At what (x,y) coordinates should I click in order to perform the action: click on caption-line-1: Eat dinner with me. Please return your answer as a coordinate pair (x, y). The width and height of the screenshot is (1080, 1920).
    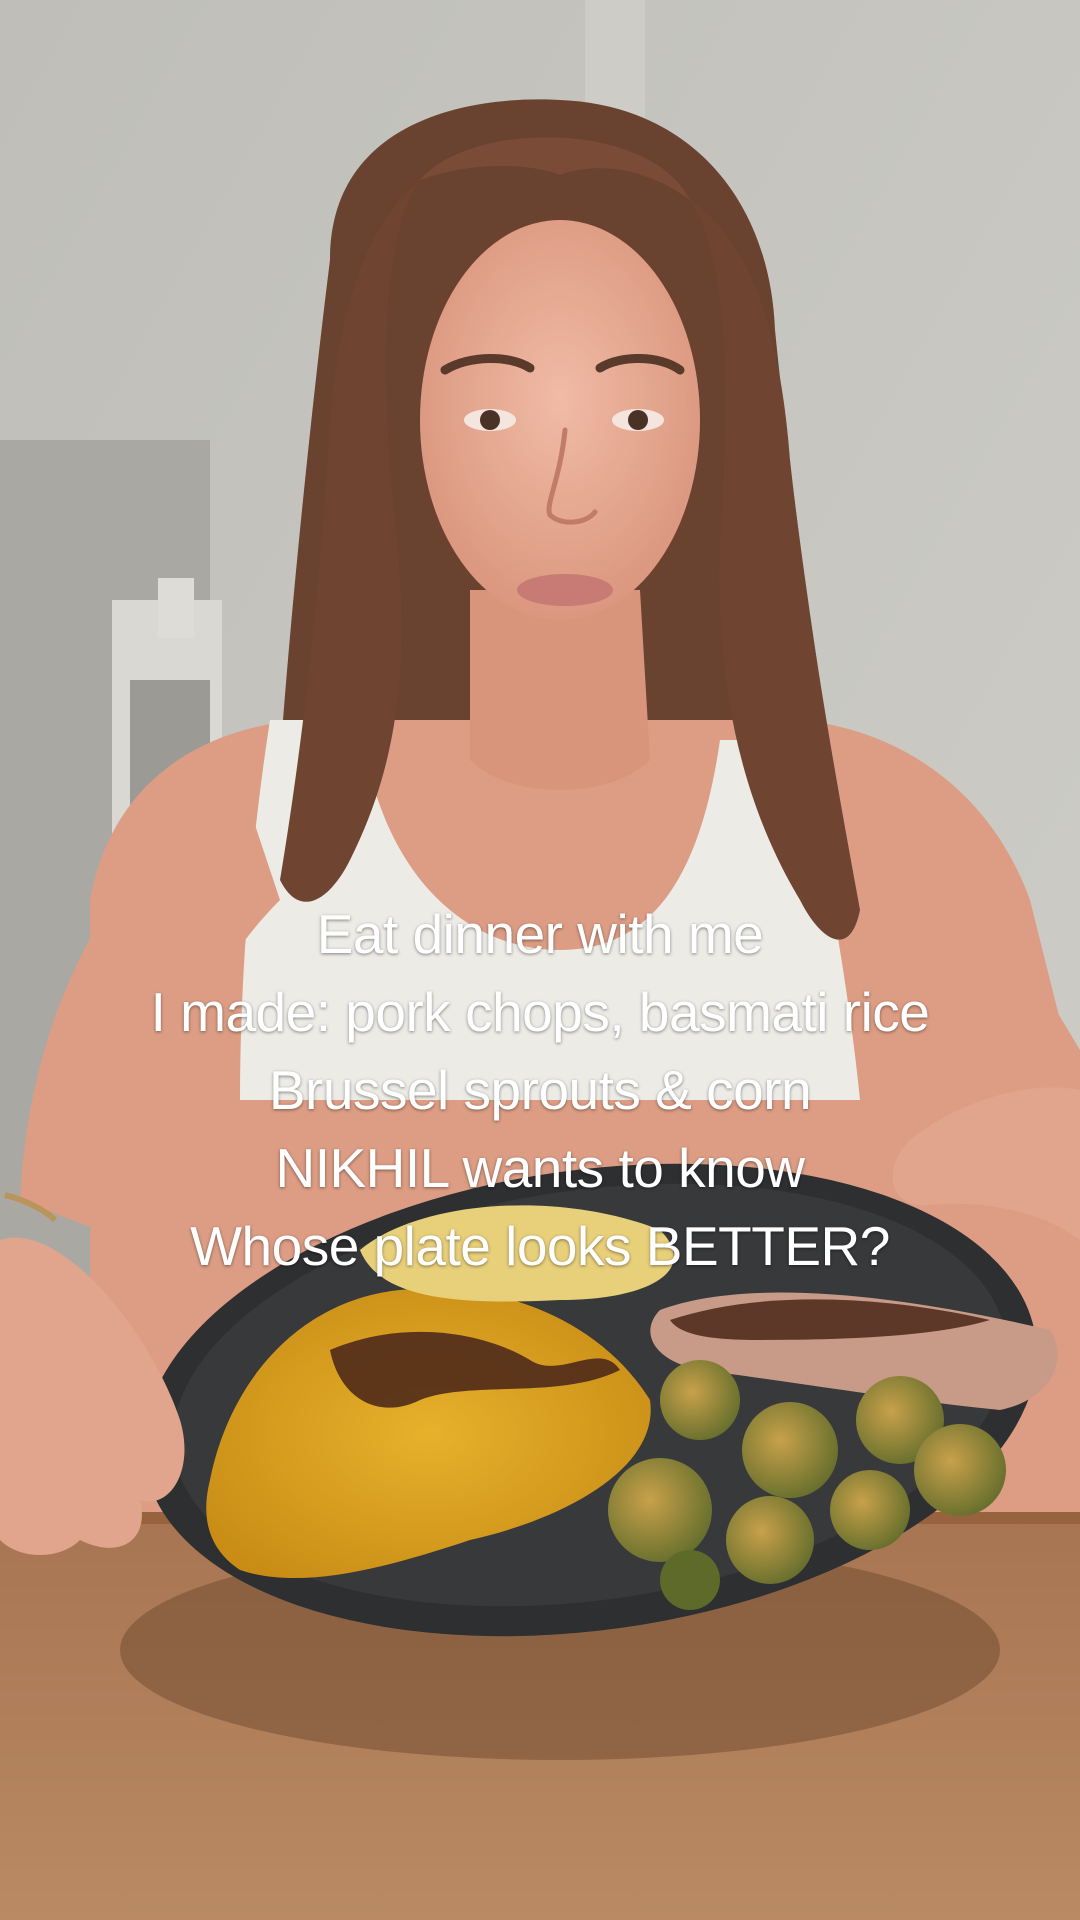
    Looking at the image, I should click on (540, 934).